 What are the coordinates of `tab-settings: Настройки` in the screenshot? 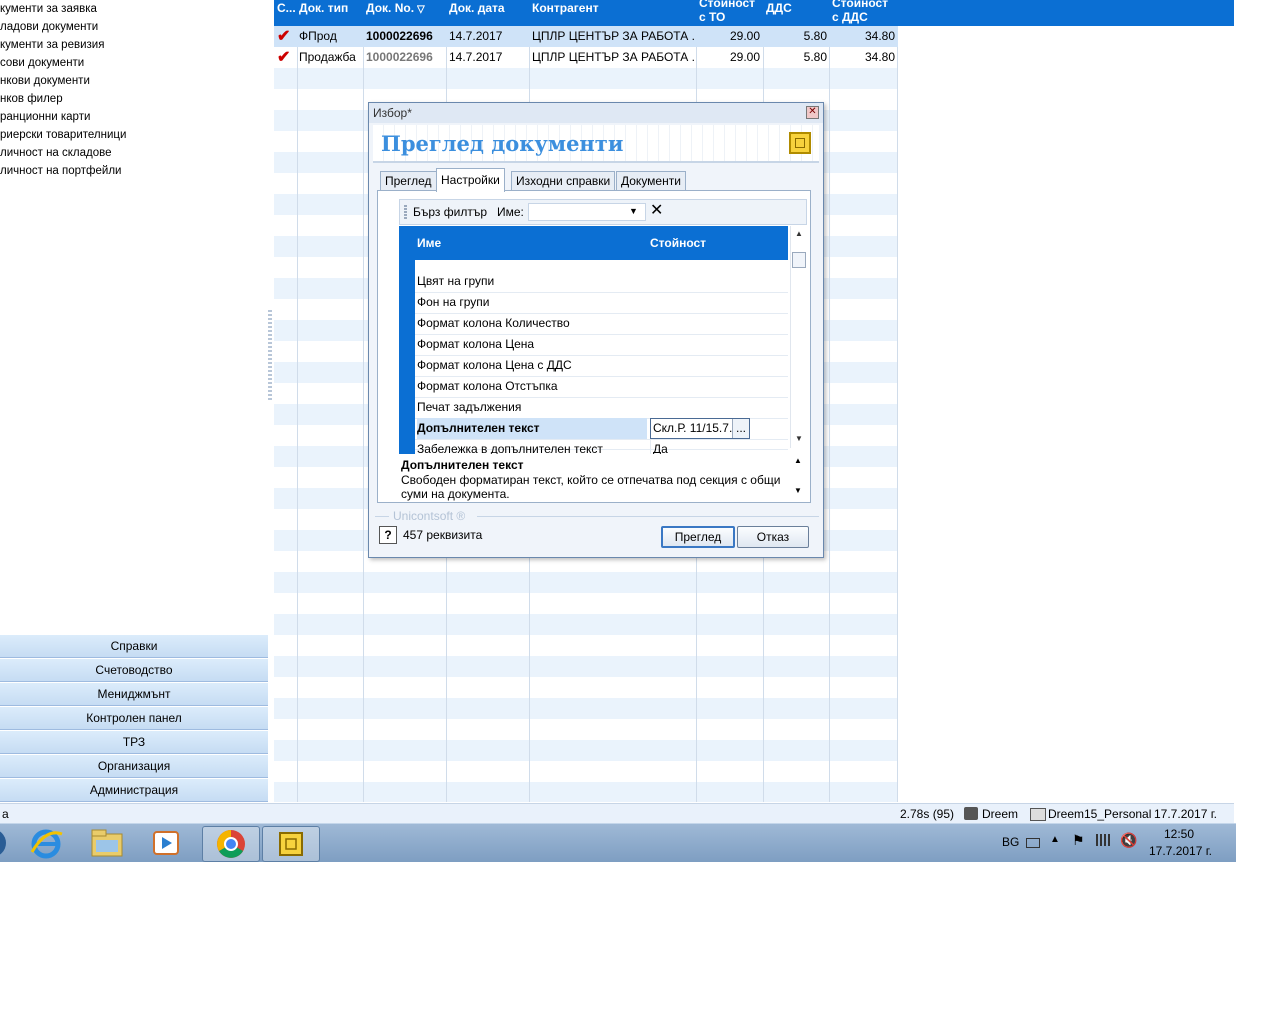 It's located at (470, 180).